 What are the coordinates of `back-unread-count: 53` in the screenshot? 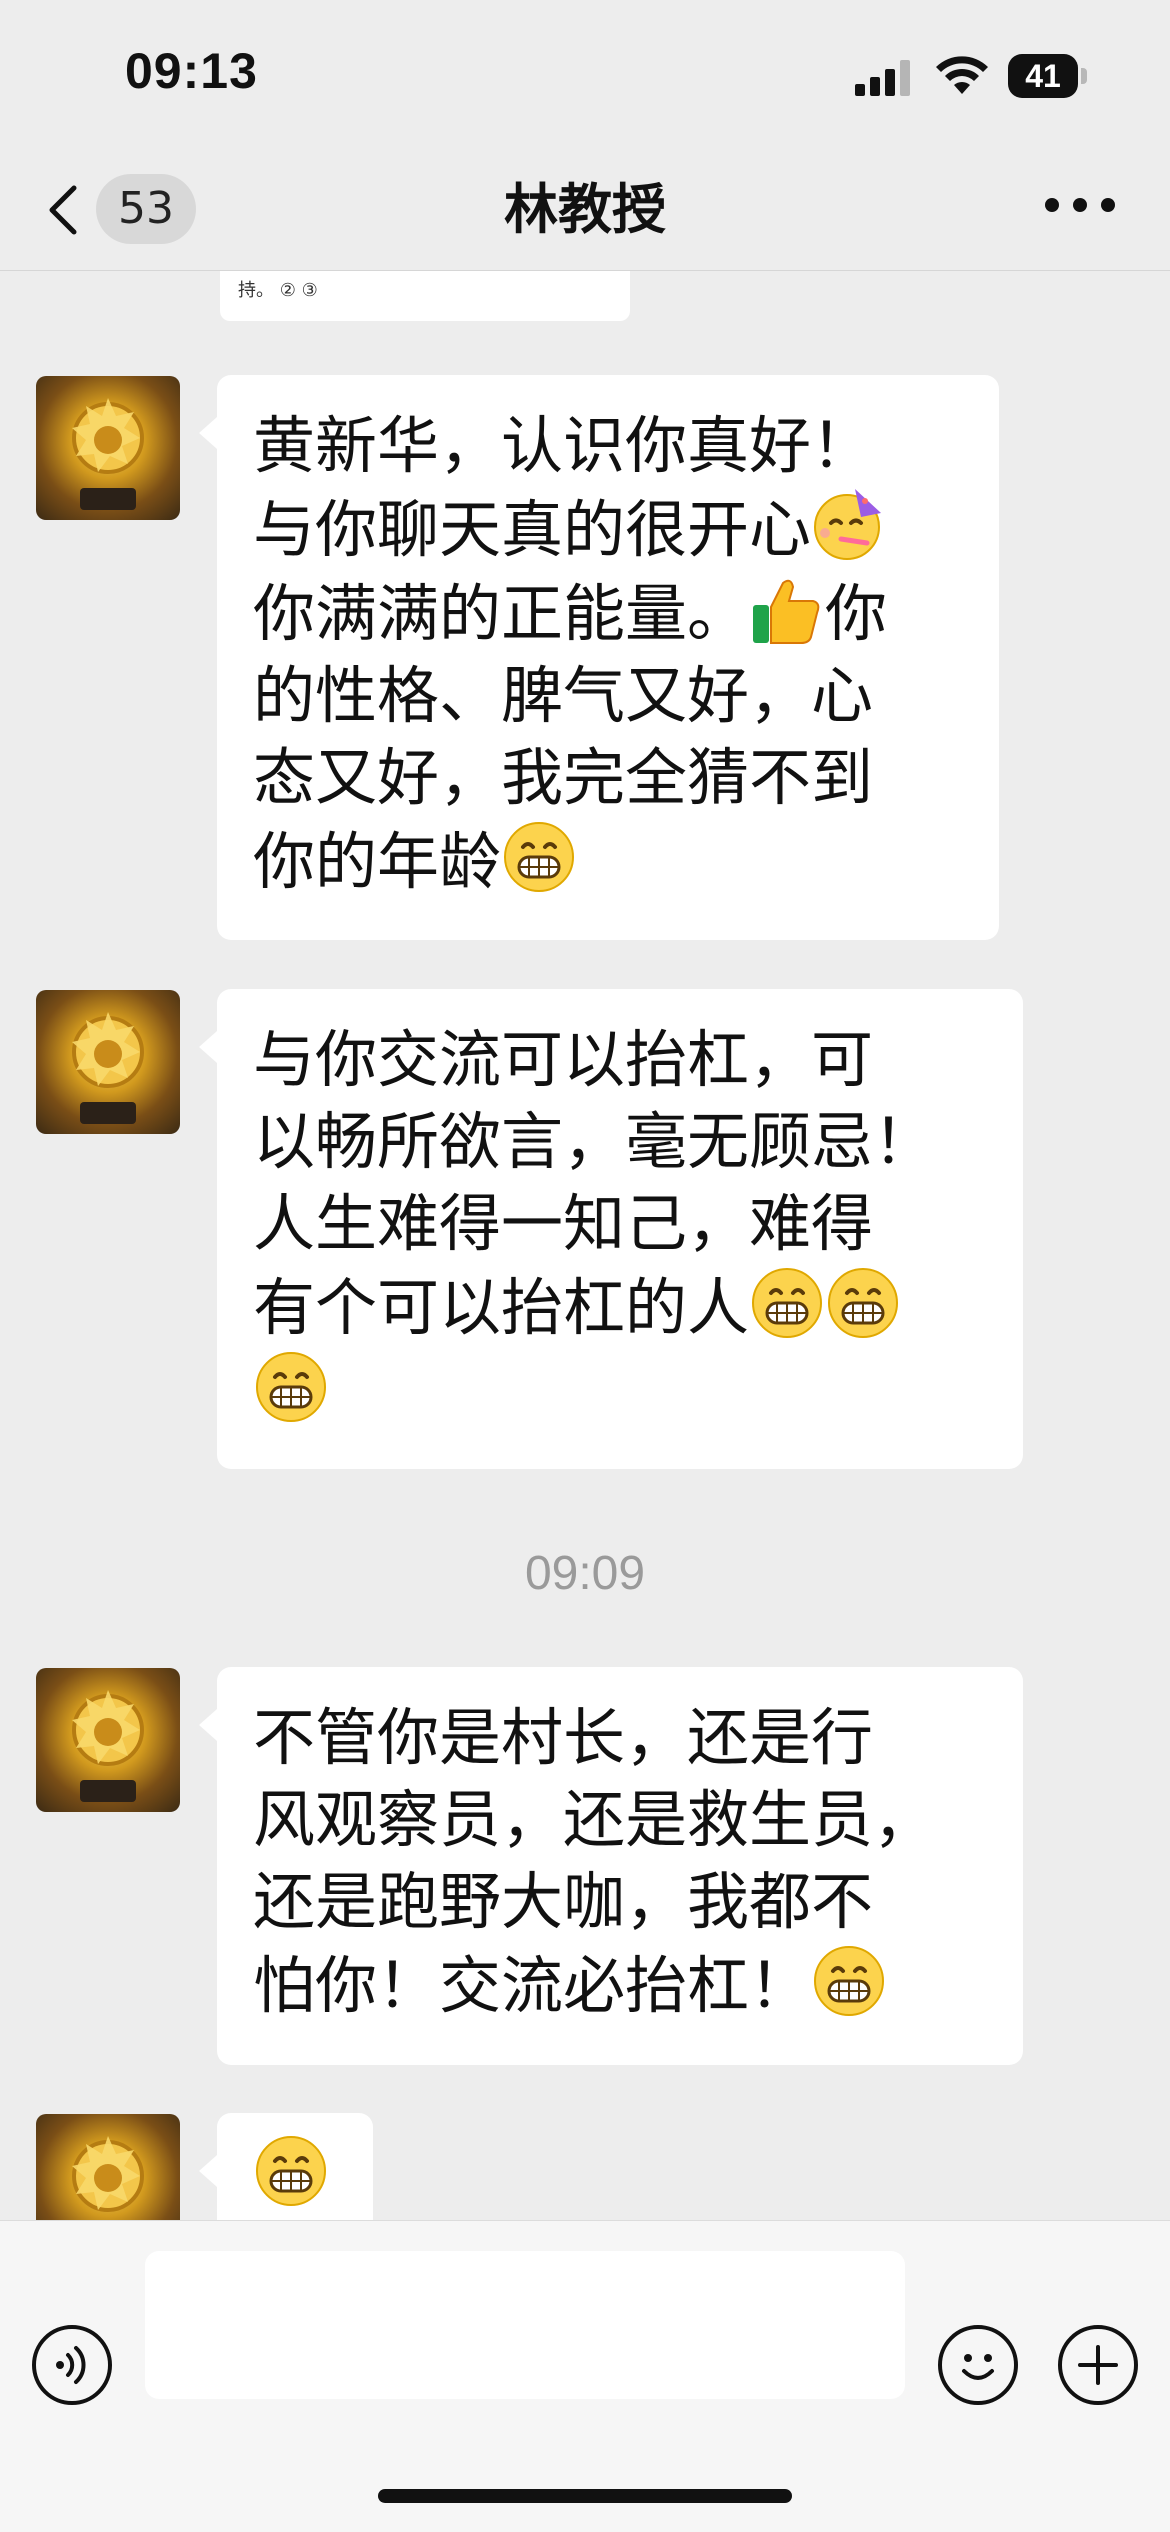 It's located at (146, 209).